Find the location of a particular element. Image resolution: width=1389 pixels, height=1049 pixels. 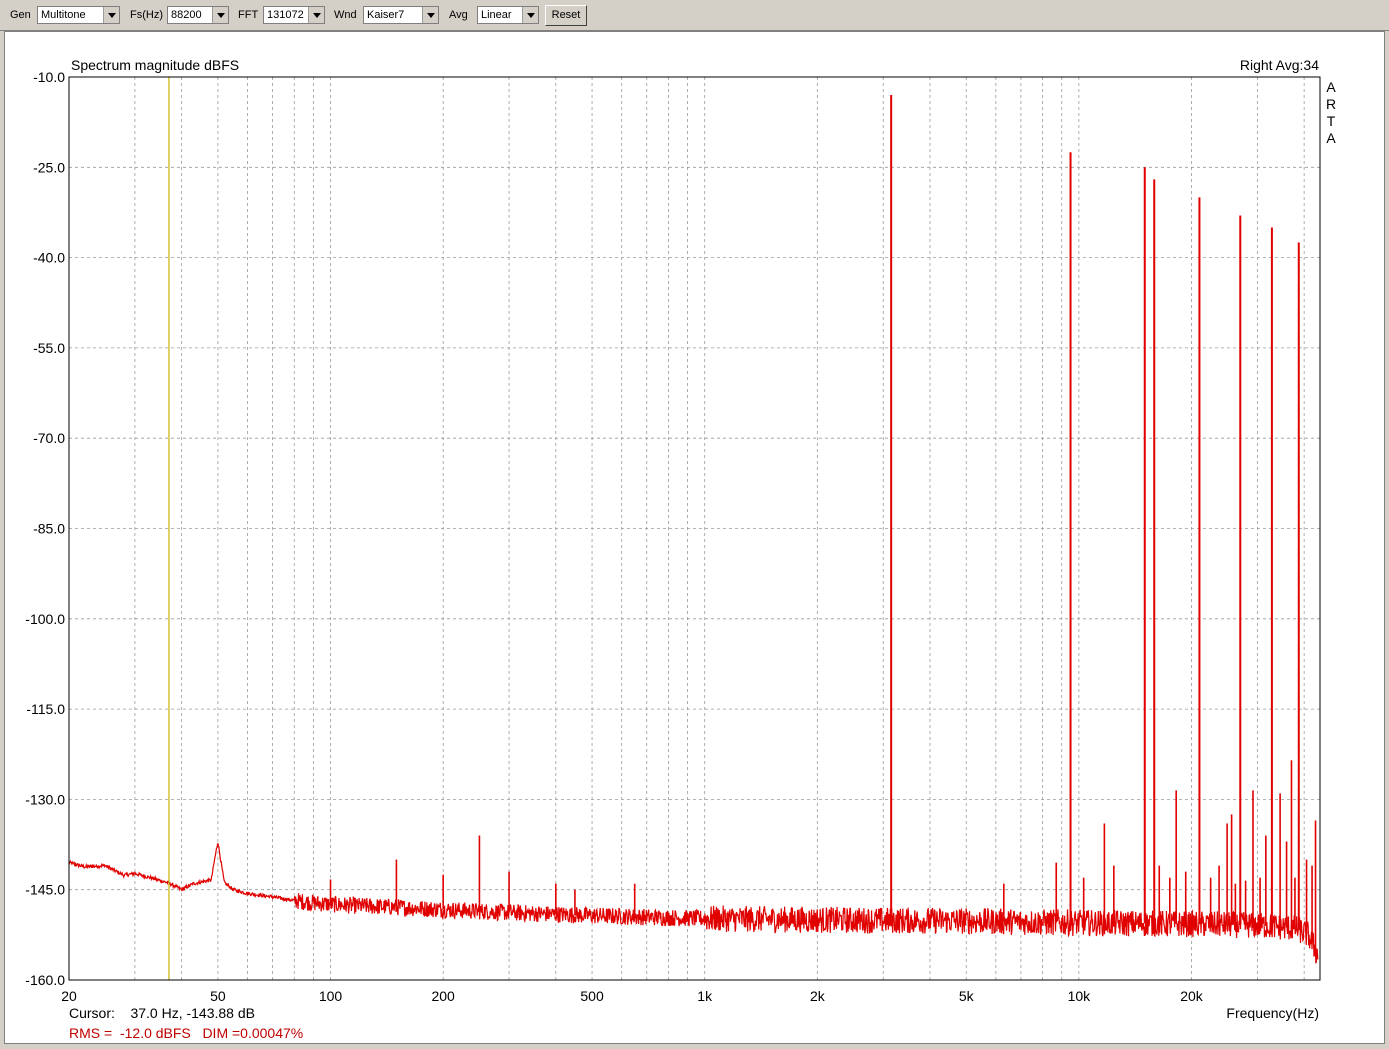

x-tick-labels: 20 50 100 200 500 1k 2k 5k 10k 20k is located at coordinates (632, 996).